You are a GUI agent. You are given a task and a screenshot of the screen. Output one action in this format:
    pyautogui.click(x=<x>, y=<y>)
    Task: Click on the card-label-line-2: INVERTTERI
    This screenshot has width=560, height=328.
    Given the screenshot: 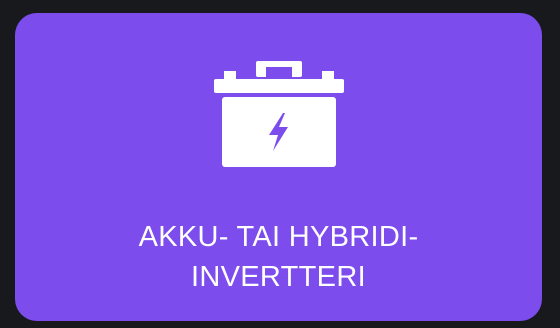 What is the action you would take?
    pyautogui.click(x=278, y=277)
    